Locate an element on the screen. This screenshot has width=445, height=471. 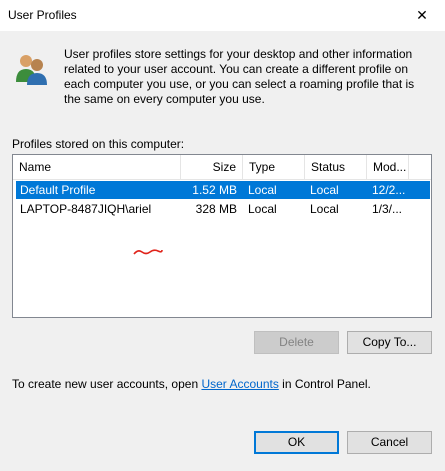
column-type: Type is located at coordinates (274, 167).